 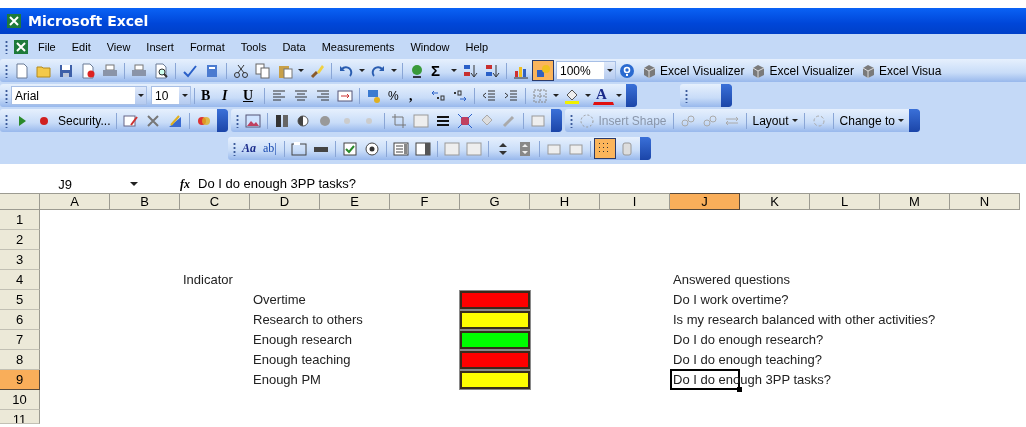 What do you see at coordinates (747, 360) in the screenshot?
I see `table-cell-text: Do I do enough teaching?` at bounding box center [747, 360].